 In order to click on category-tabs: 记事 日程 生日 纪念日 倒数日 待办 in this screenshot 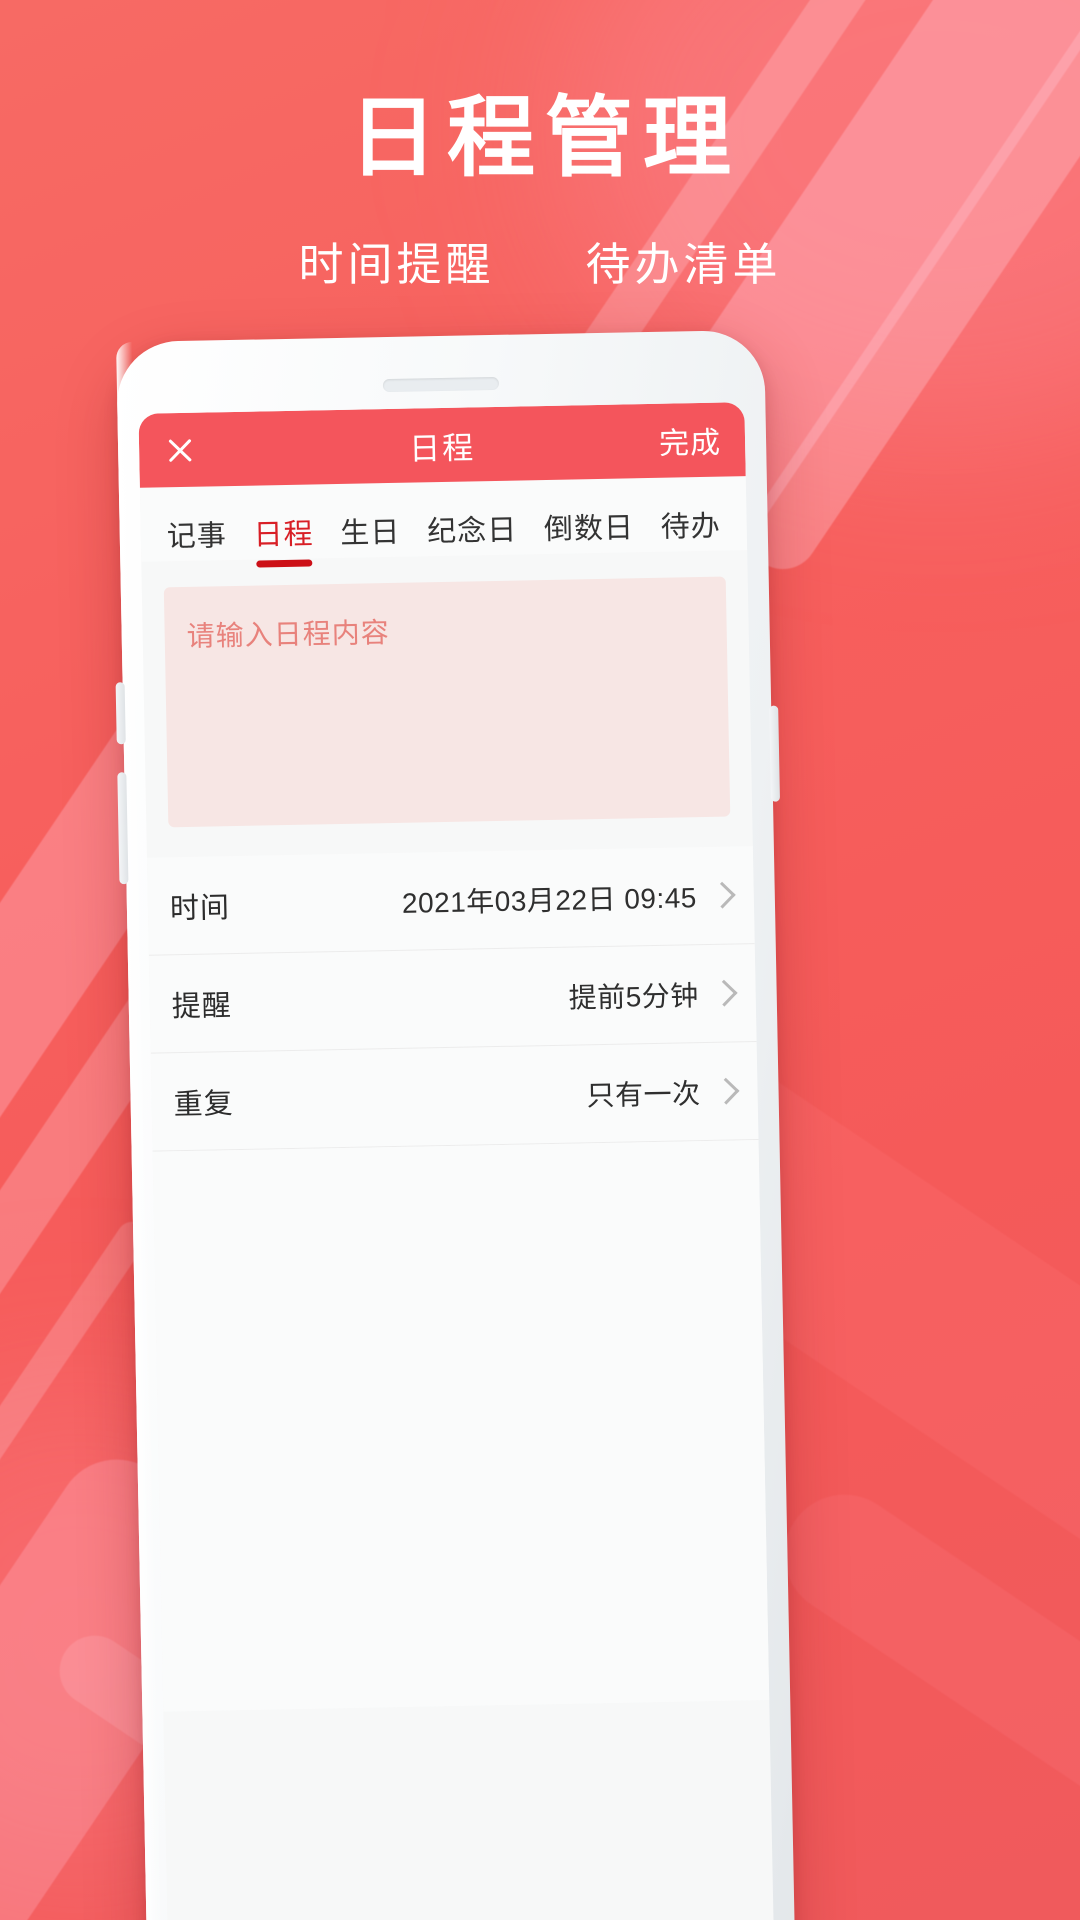, I will do `click(443, 520)`.